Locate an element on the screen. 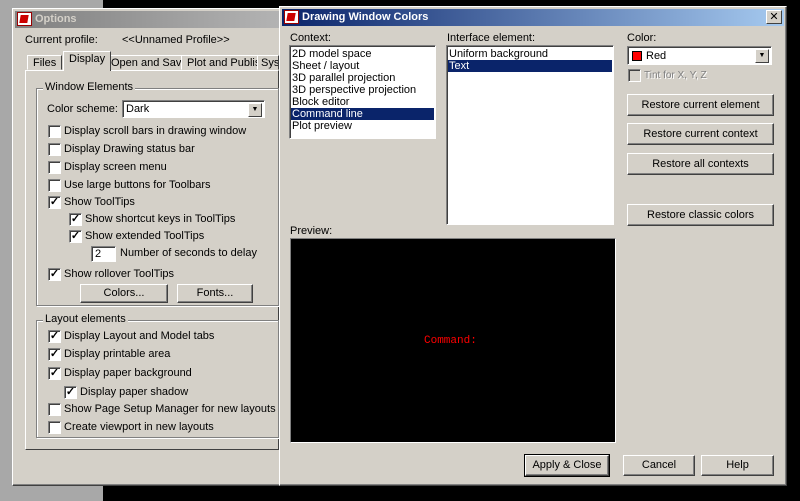  show-shortcut-keys-in-tooltips-label: Show shortcut keys in ToolTips is located at coordinates (160, 219).